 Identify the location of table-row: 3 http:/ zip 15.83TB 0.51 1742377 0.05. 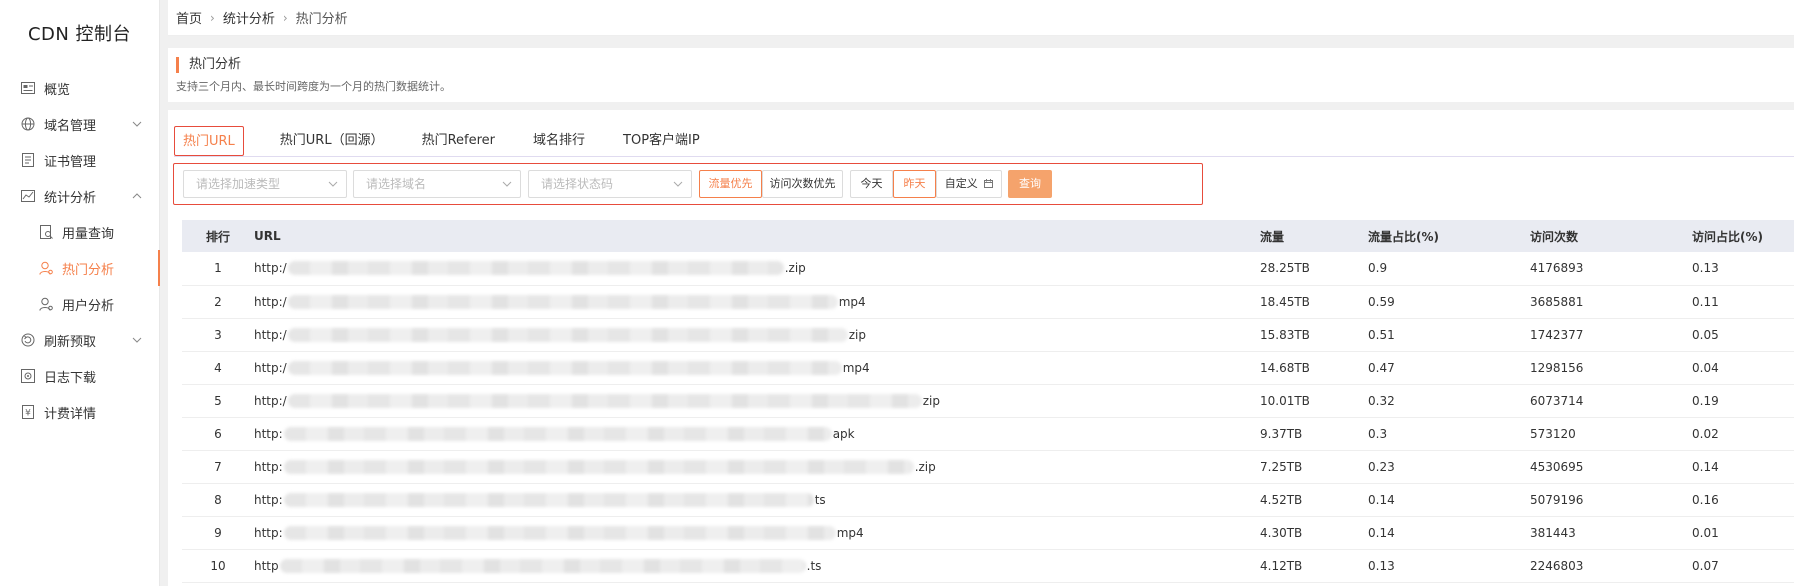
(988, 335).